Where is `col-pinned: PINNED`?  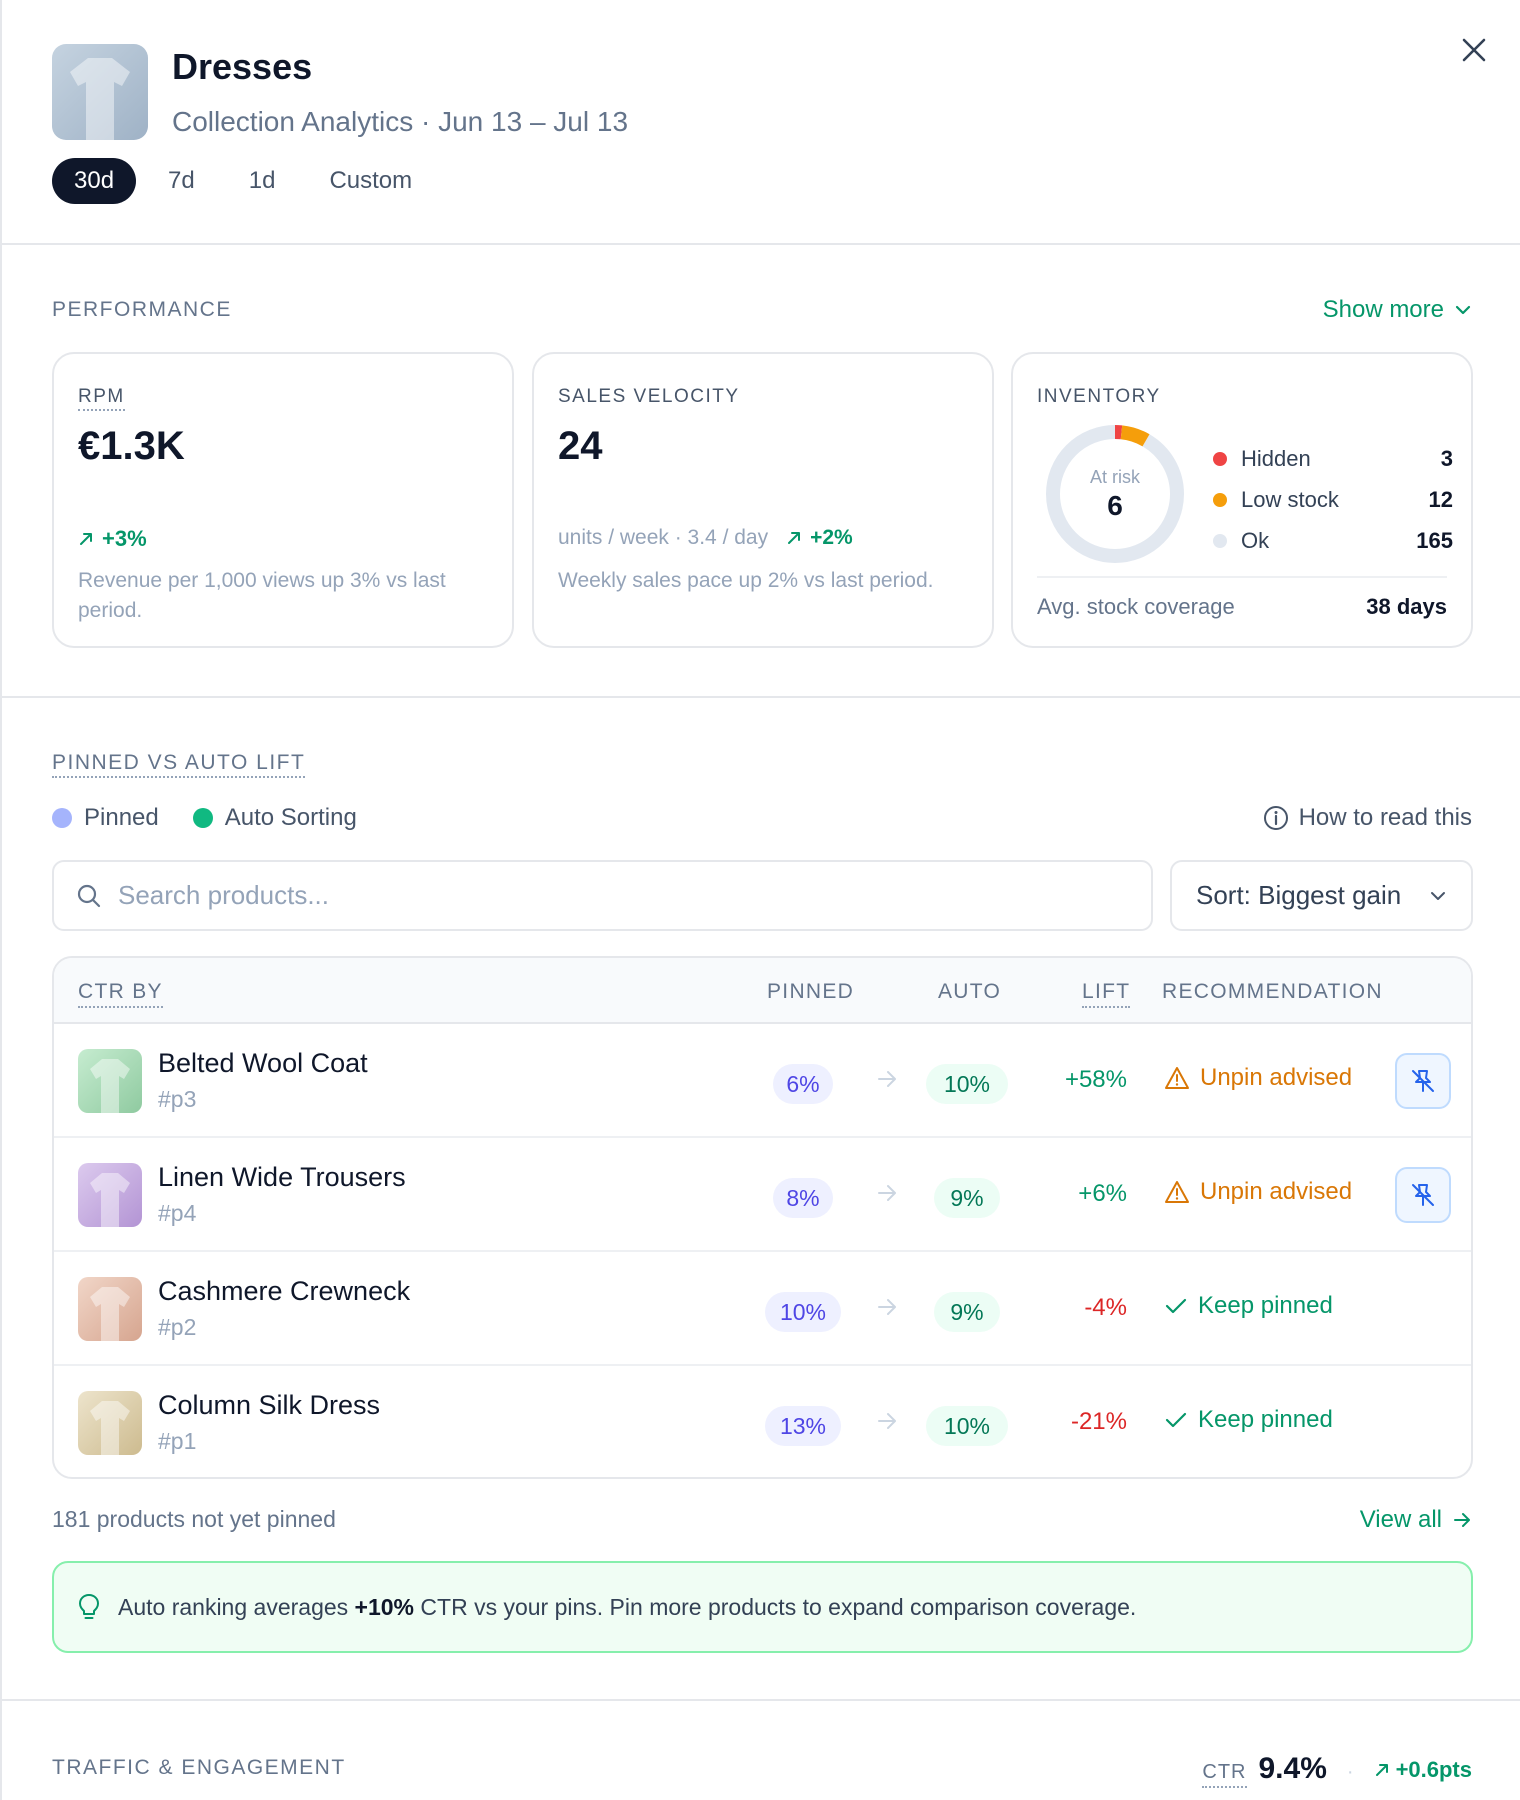
col-pinned: PINNED is located at coordinates (811, 991).